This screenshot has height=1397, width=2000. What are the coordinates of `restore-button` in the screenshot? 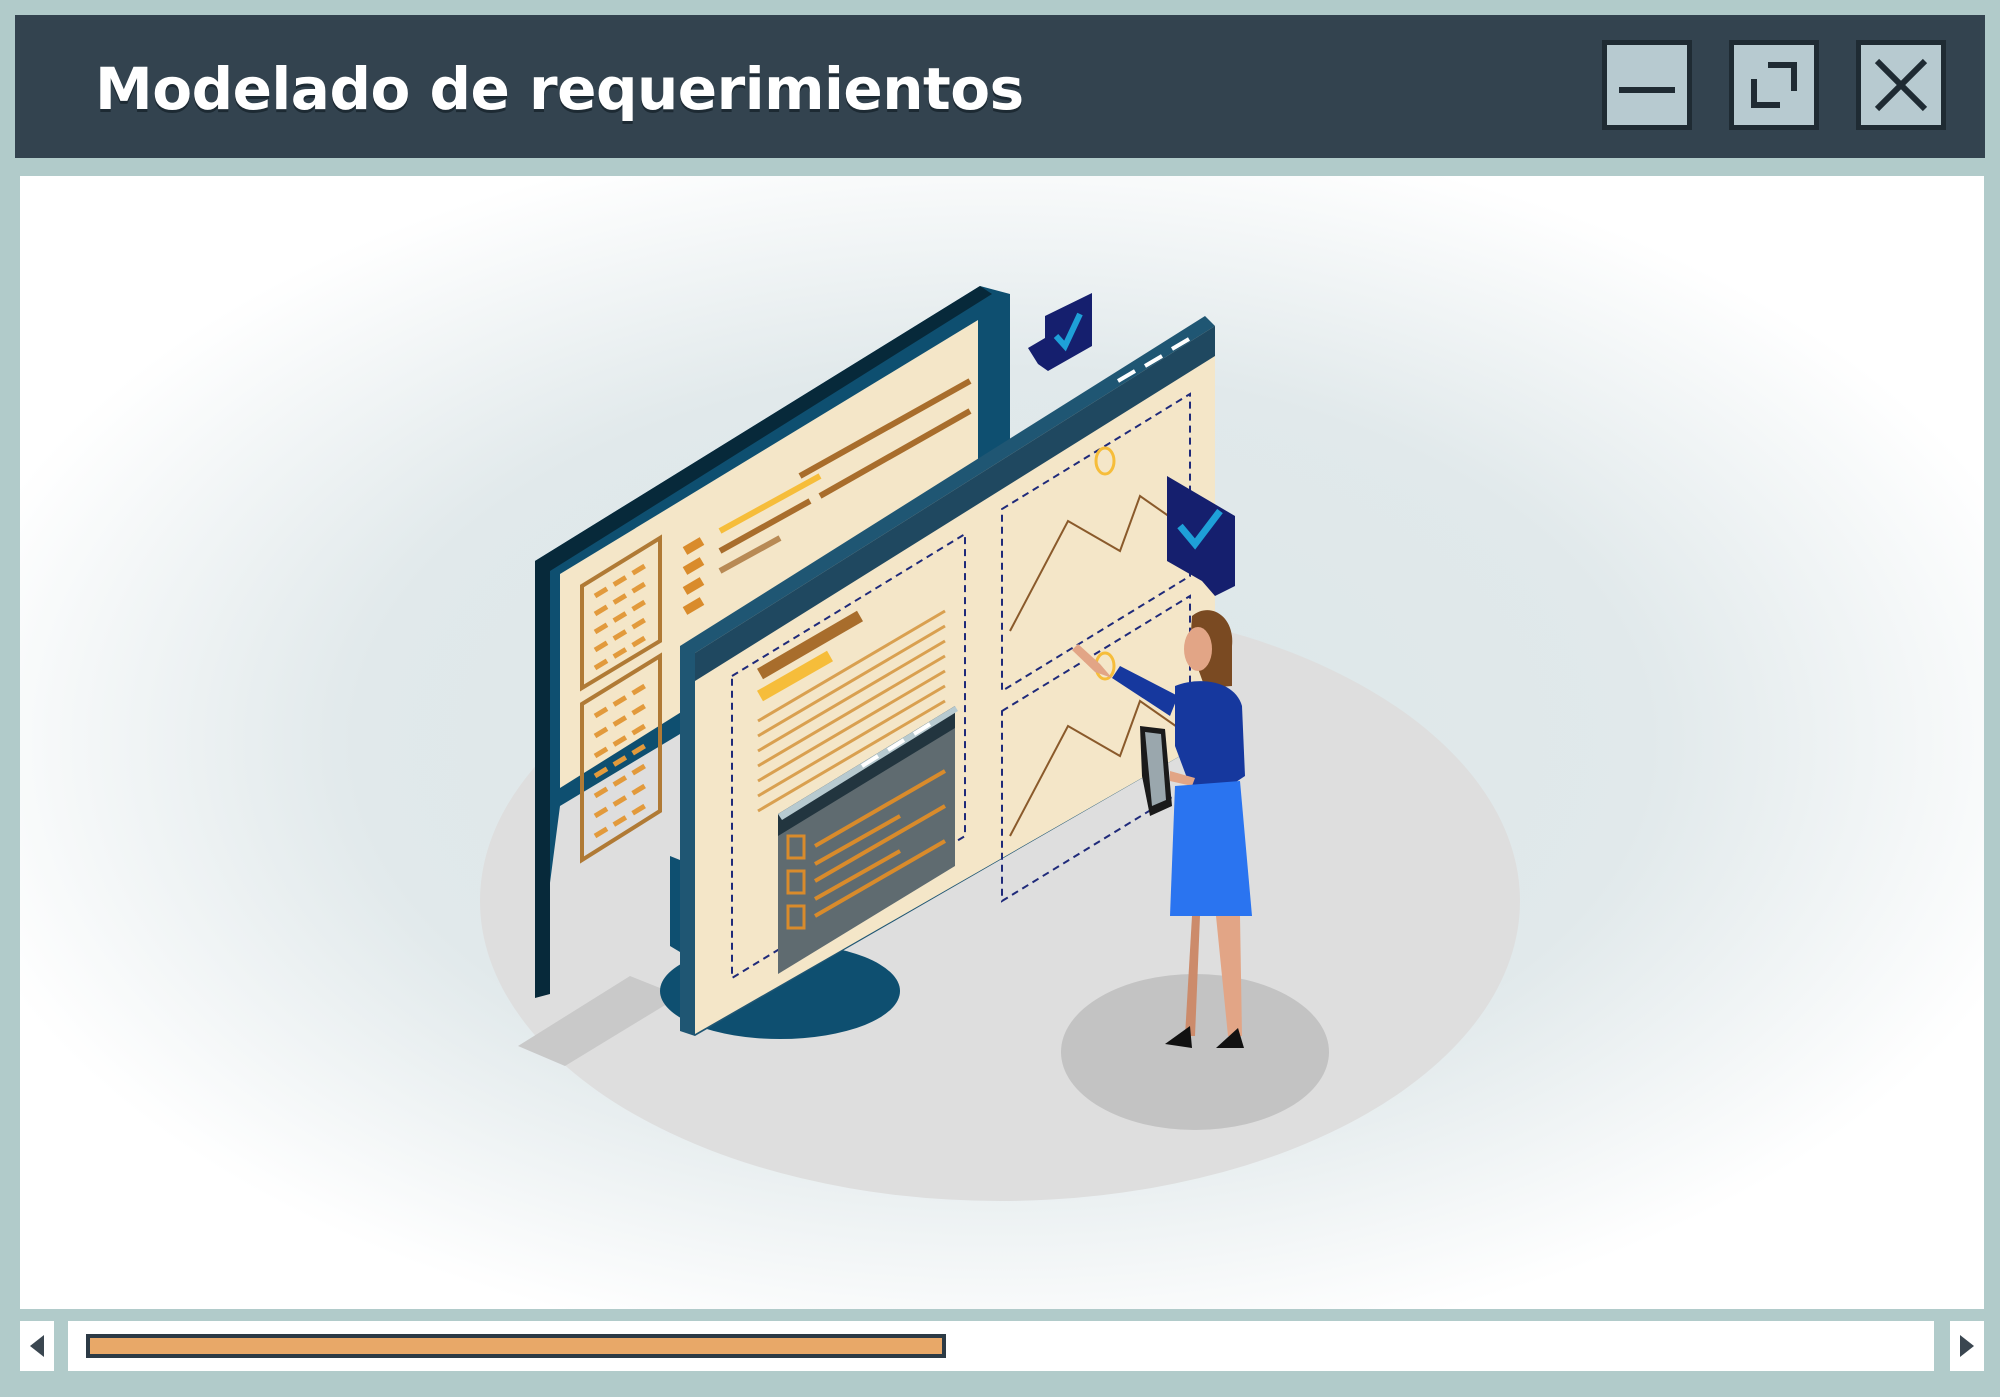 It's located at (1774, 85).